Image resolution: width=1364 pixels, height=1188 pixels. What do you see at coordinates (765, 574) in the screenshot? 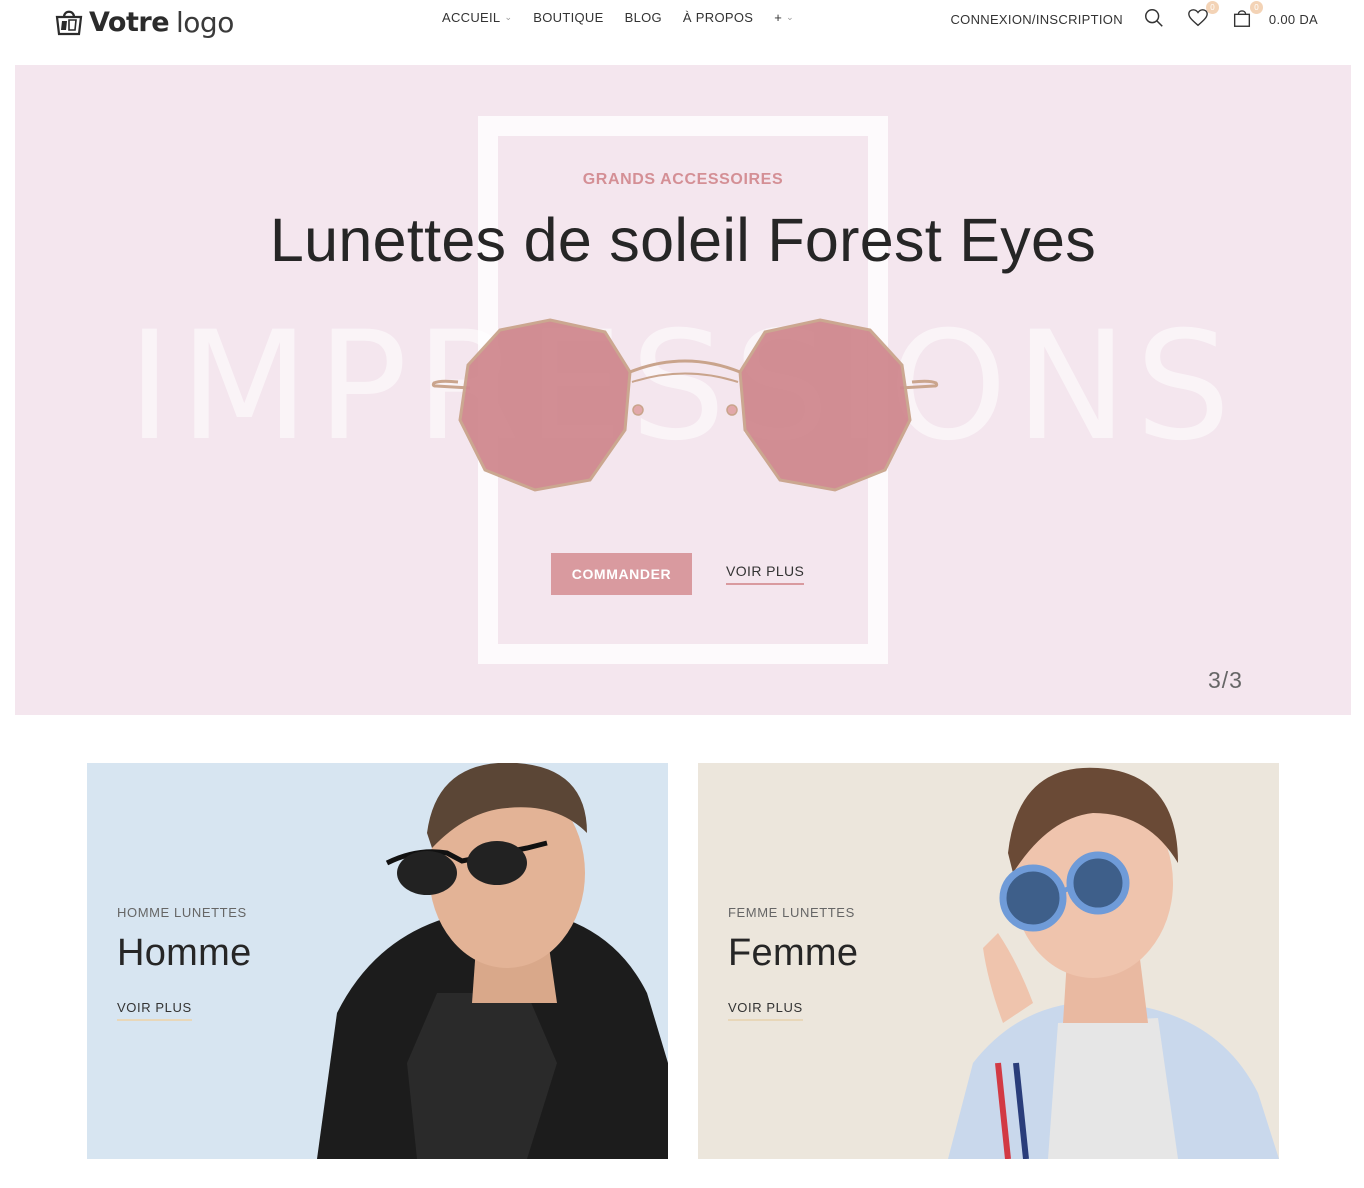
I see `hero-see-more-link: VOIR PLUS` at bounding box center [765, 574].